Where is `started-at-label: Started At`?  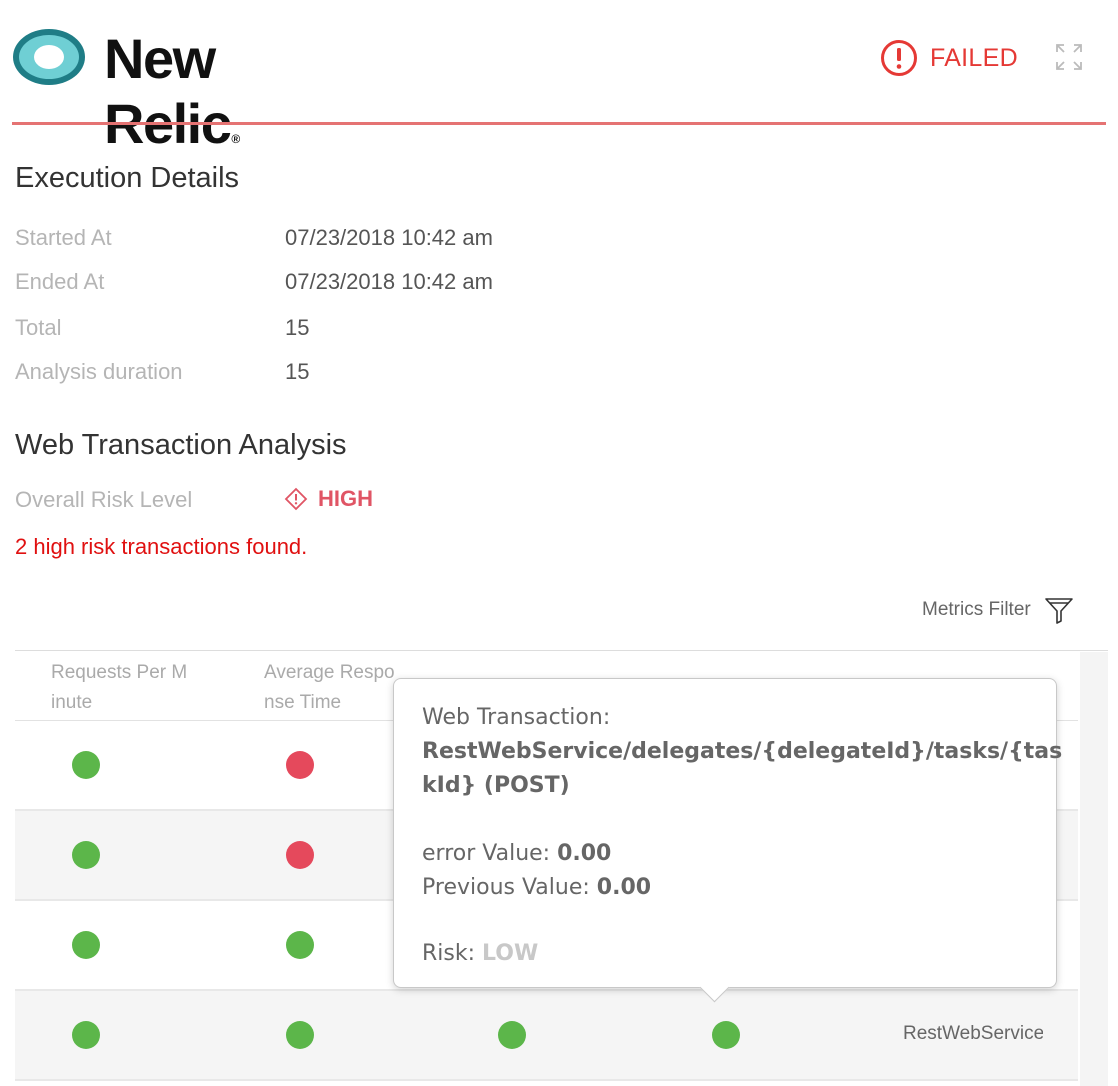
started-at-label: Started At is located at coordinates (63, 237).